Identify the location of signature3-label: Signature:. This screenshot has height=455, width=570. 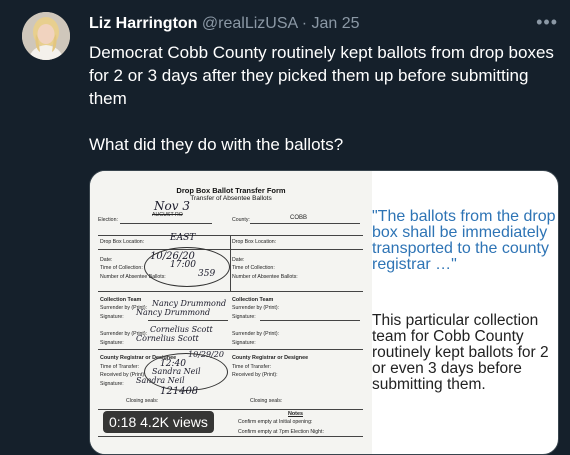
(112, 384).